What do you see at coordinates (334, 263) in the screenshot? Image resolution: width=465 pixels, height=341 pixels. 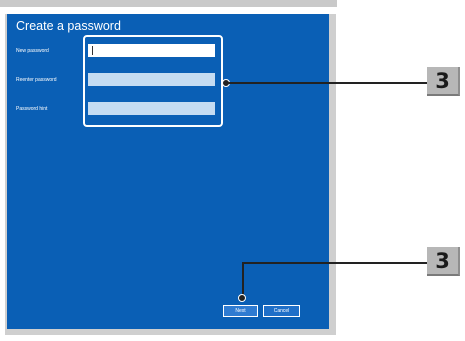 I see `callout-2-line` at bounding box center [334, 263].